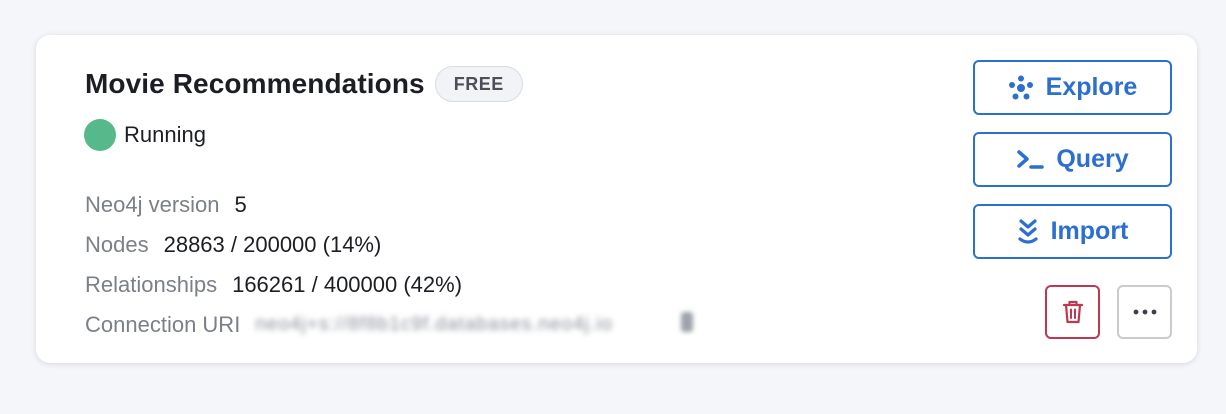  Describe the element at coordinates (240, 204) in the screenshot. I see `detail-value: 5` at that location.